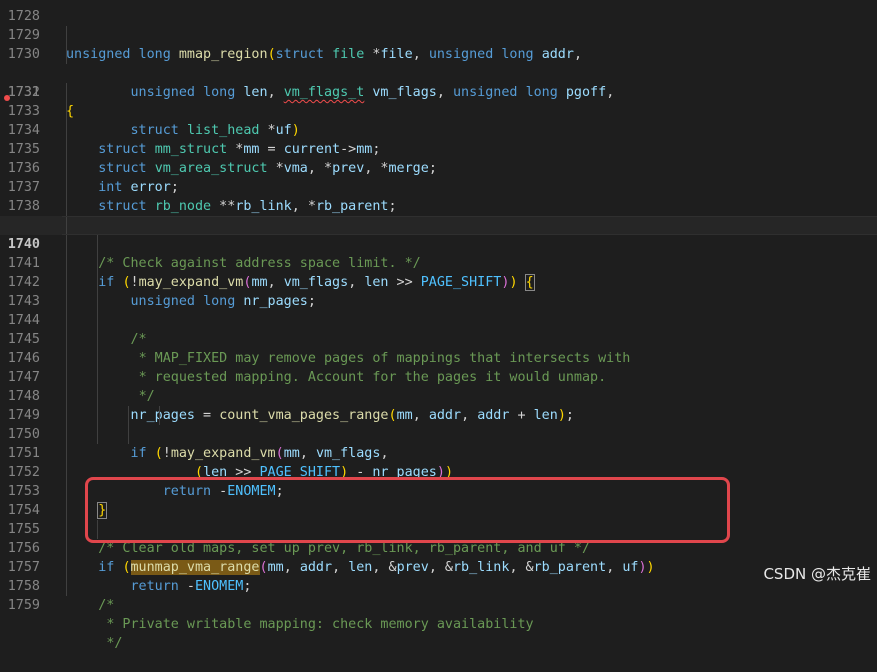  I want to click on code-line: 1733 struct mm_struct *mm = current->mm;, so click(438, 120).